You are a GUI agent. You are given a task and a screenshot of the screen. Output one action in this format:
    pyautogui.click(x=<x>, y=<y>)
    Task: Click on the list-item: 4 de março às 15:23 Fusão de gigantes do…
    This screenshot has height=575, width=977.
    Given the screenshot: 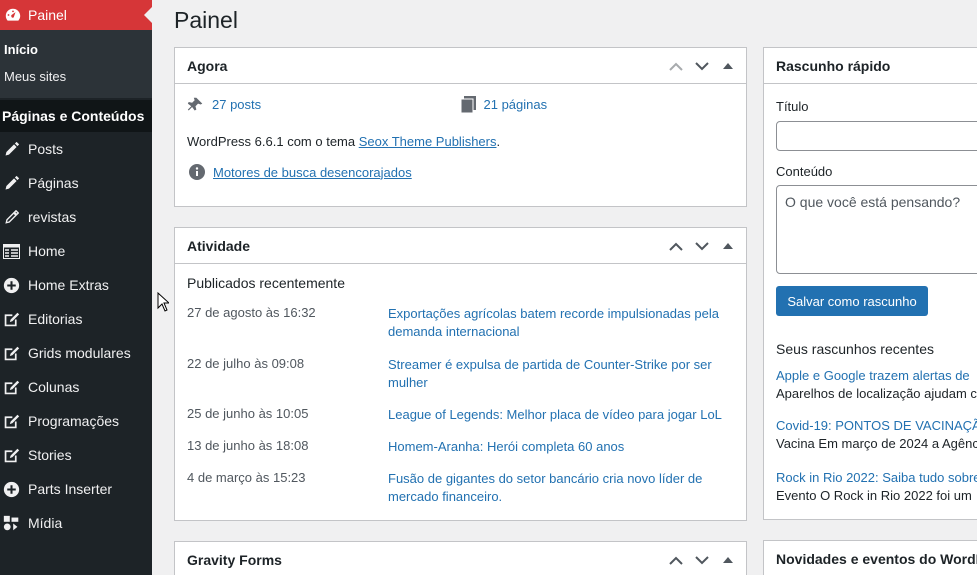 What is the action you would take?
    pyautogui.click(x=460, y=488)
    